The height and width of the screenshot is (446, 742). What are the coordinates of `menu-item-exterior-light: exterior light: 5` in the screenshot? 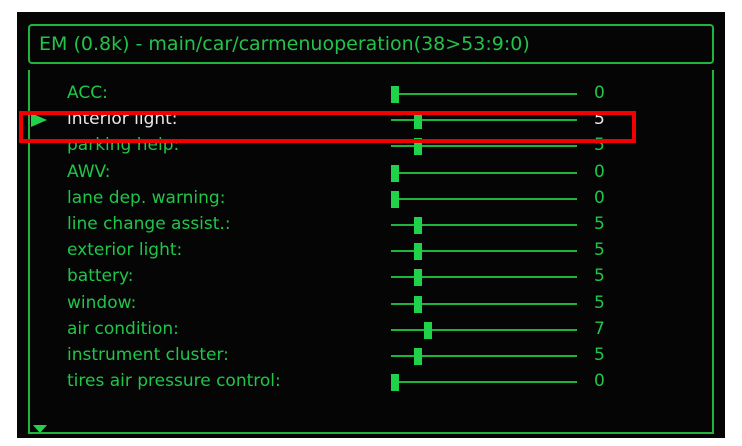 It's located at (367, 251).